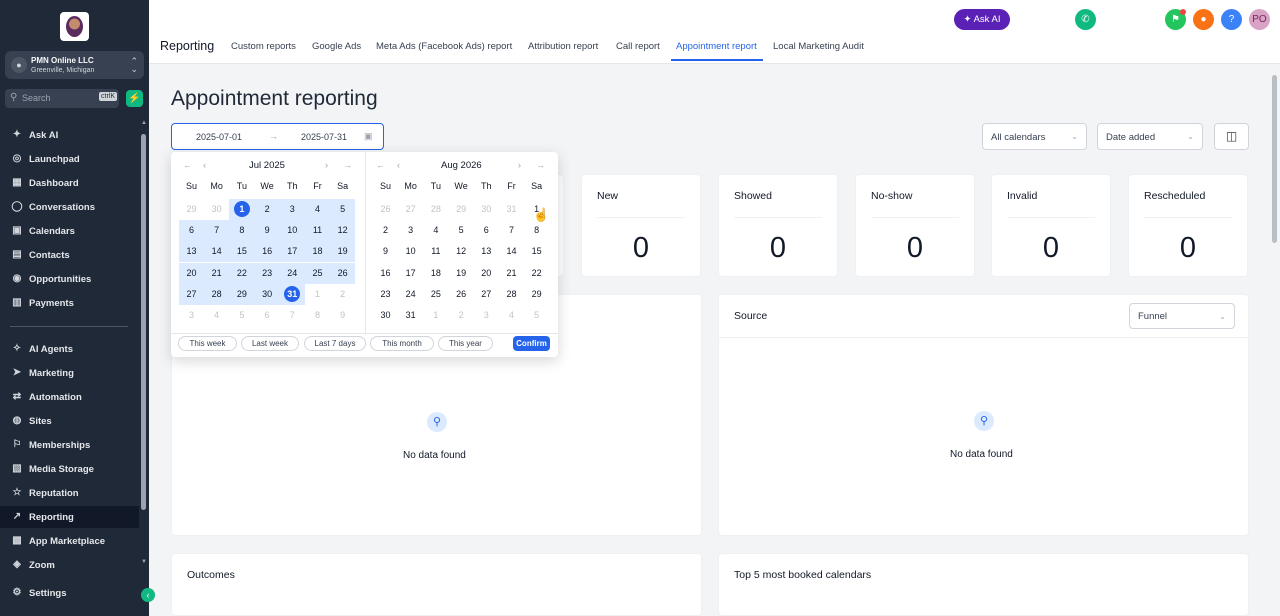 This screenshot has height=616, width=1280. Describe the element at coordinates (69, 469) in the screenshot. I see `sidebar-item-media-storage: ▧ Media Storage` at that location.